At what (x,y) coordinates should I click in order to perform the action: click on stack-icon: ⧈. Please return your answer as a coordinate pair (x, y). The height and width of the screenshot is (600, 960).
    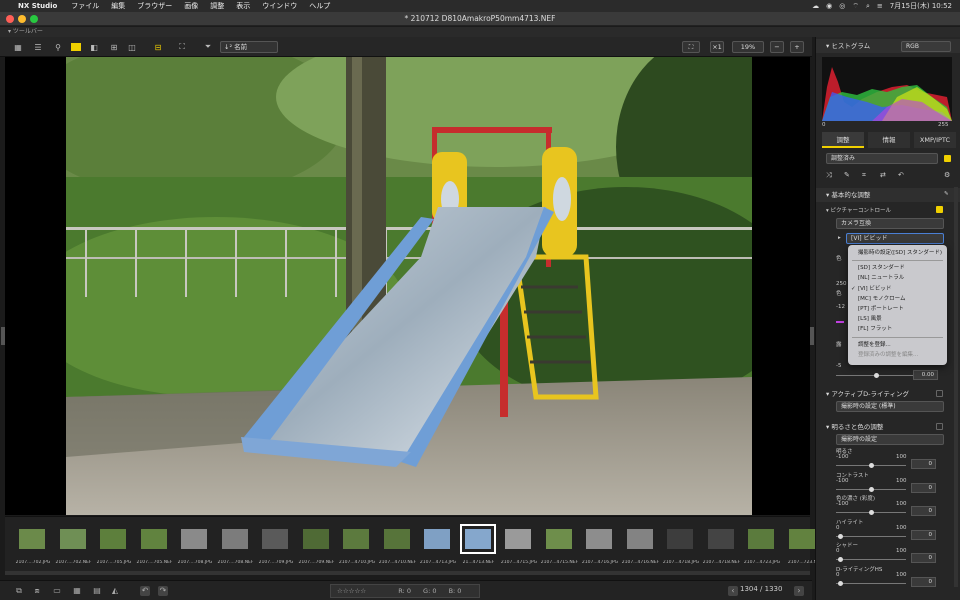
    Looking at the image, I should click on (37, 591).